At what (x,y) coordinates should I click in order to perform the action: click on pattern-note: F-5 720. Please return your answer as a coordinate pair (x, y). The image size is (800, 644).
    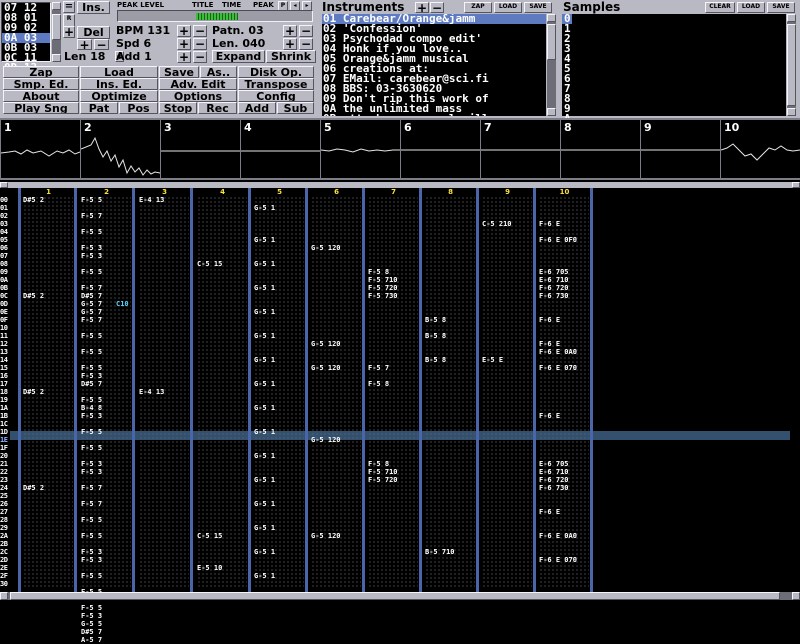
    Looking at the image, I should click on (383, 288).